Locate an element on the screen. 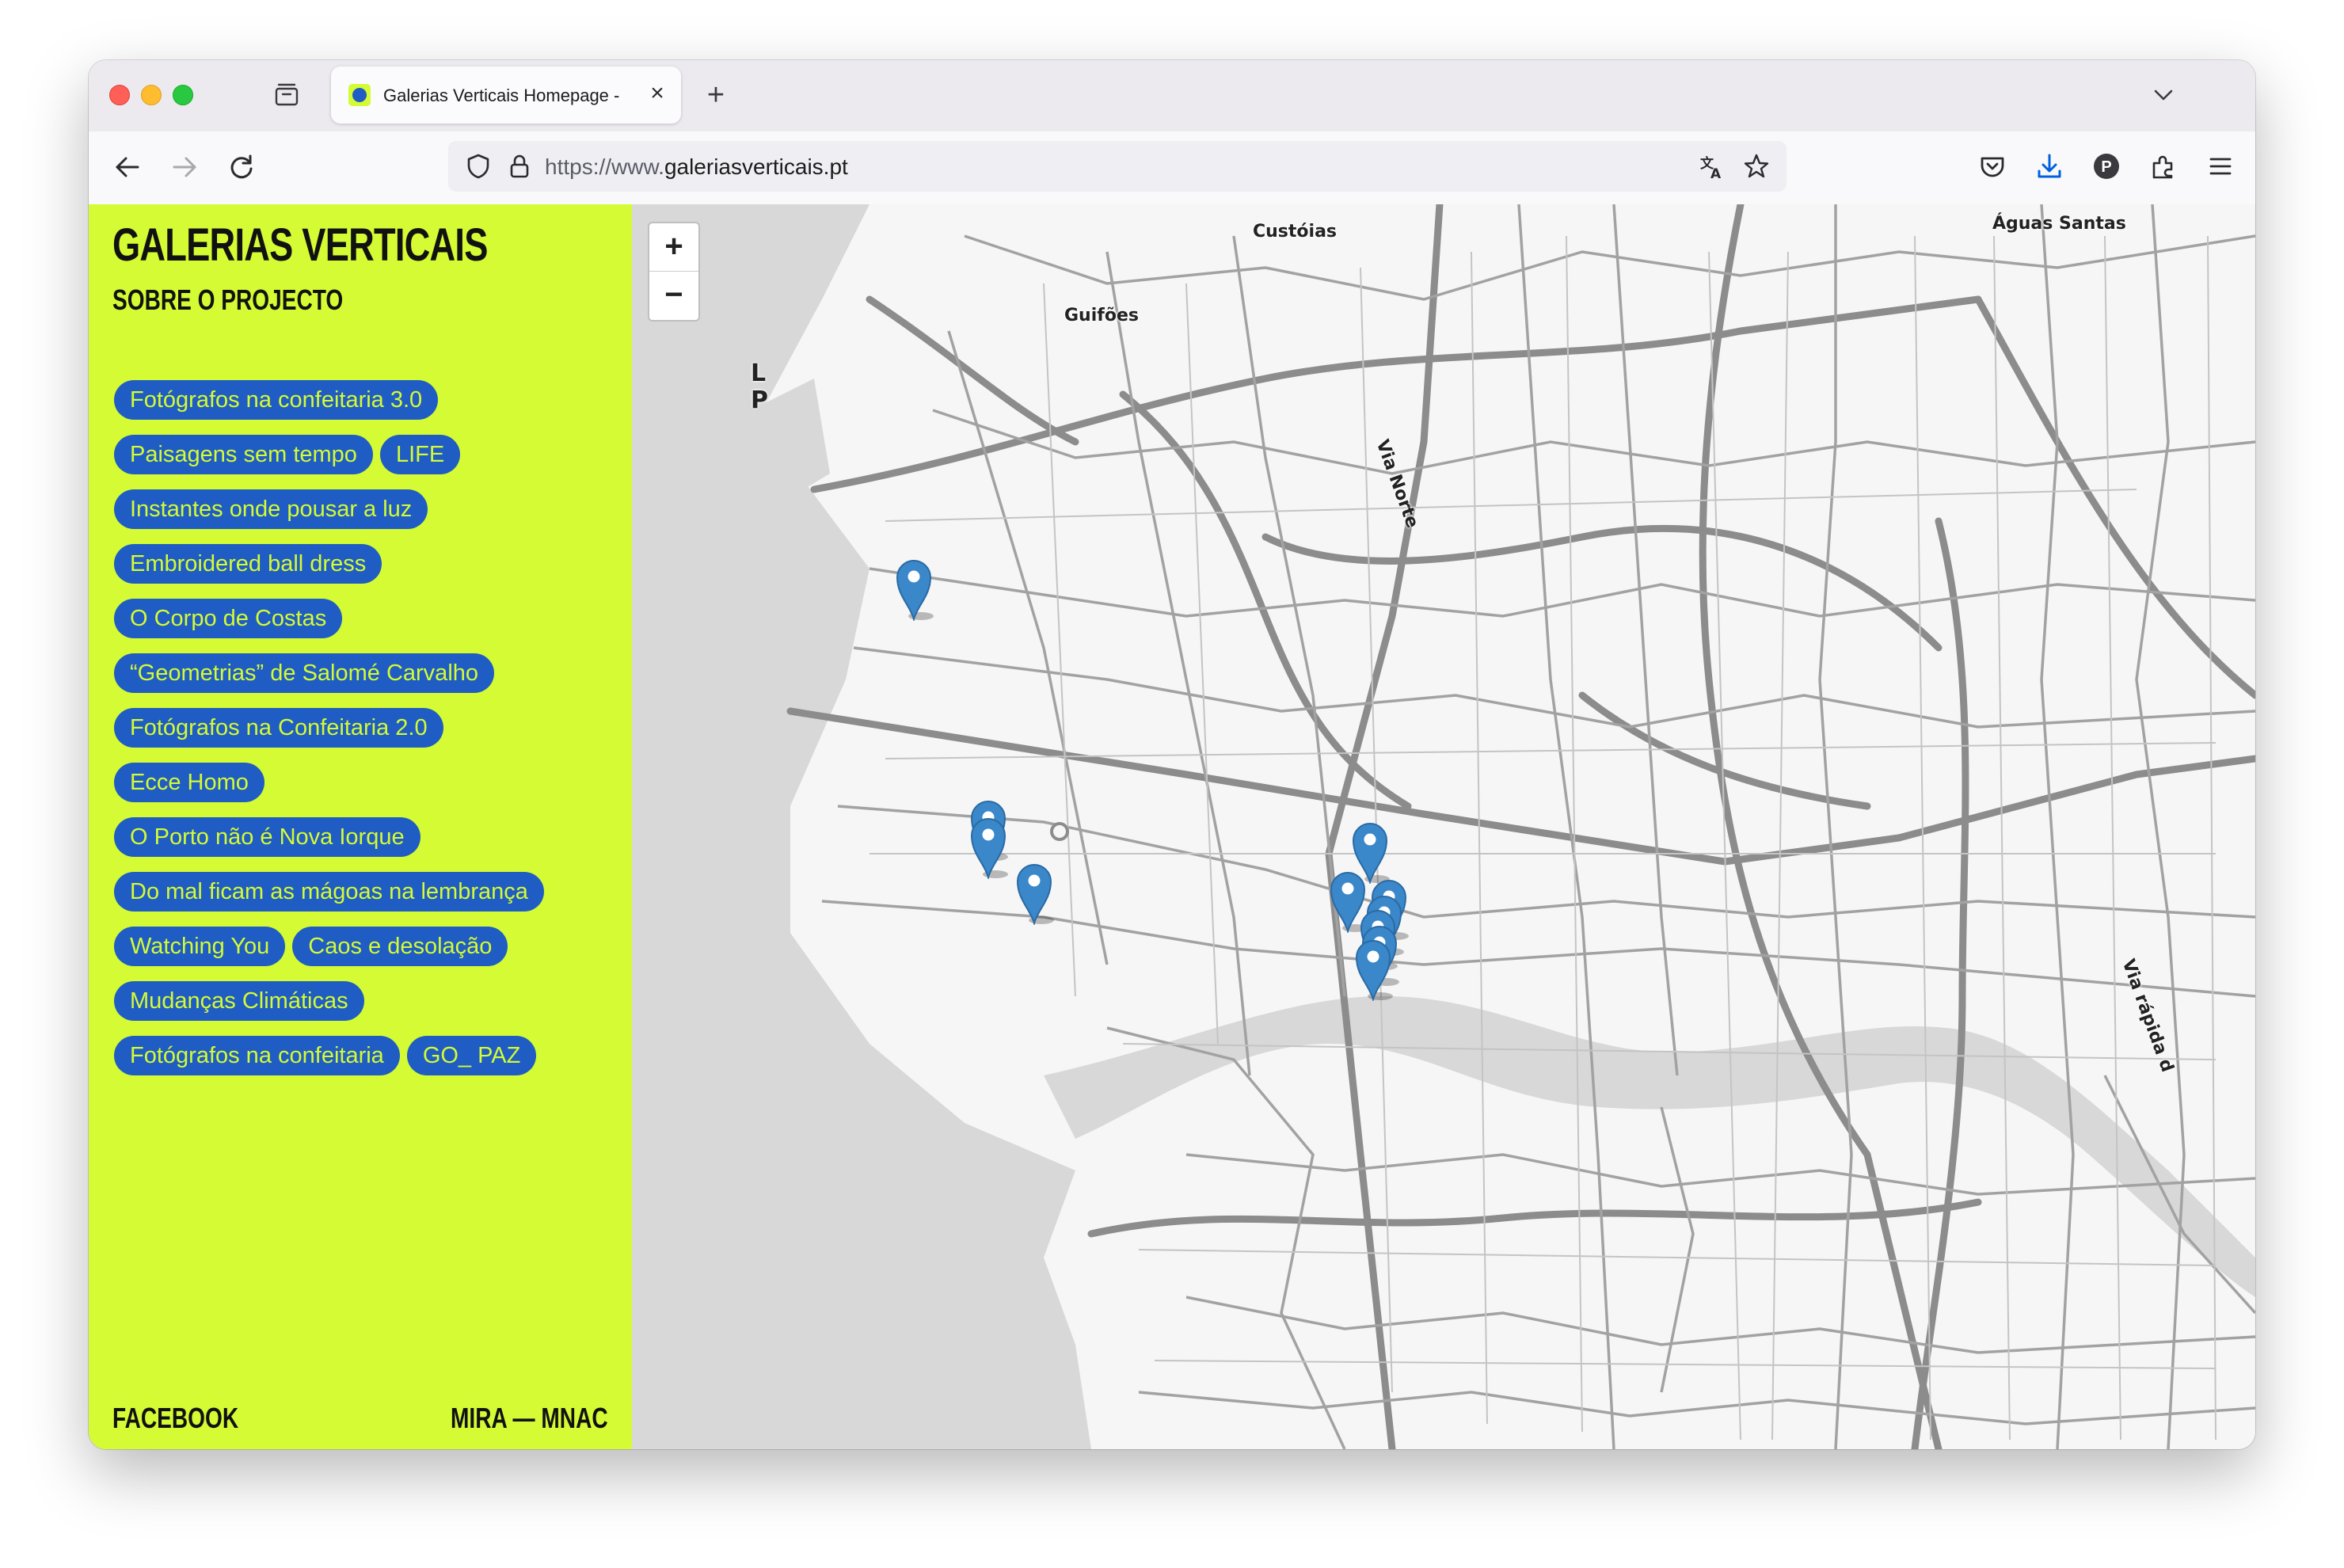 The height and width of the screenshot is (1568, 2344). exhibition-pill: LIFE is located at coordinates (420, 454).